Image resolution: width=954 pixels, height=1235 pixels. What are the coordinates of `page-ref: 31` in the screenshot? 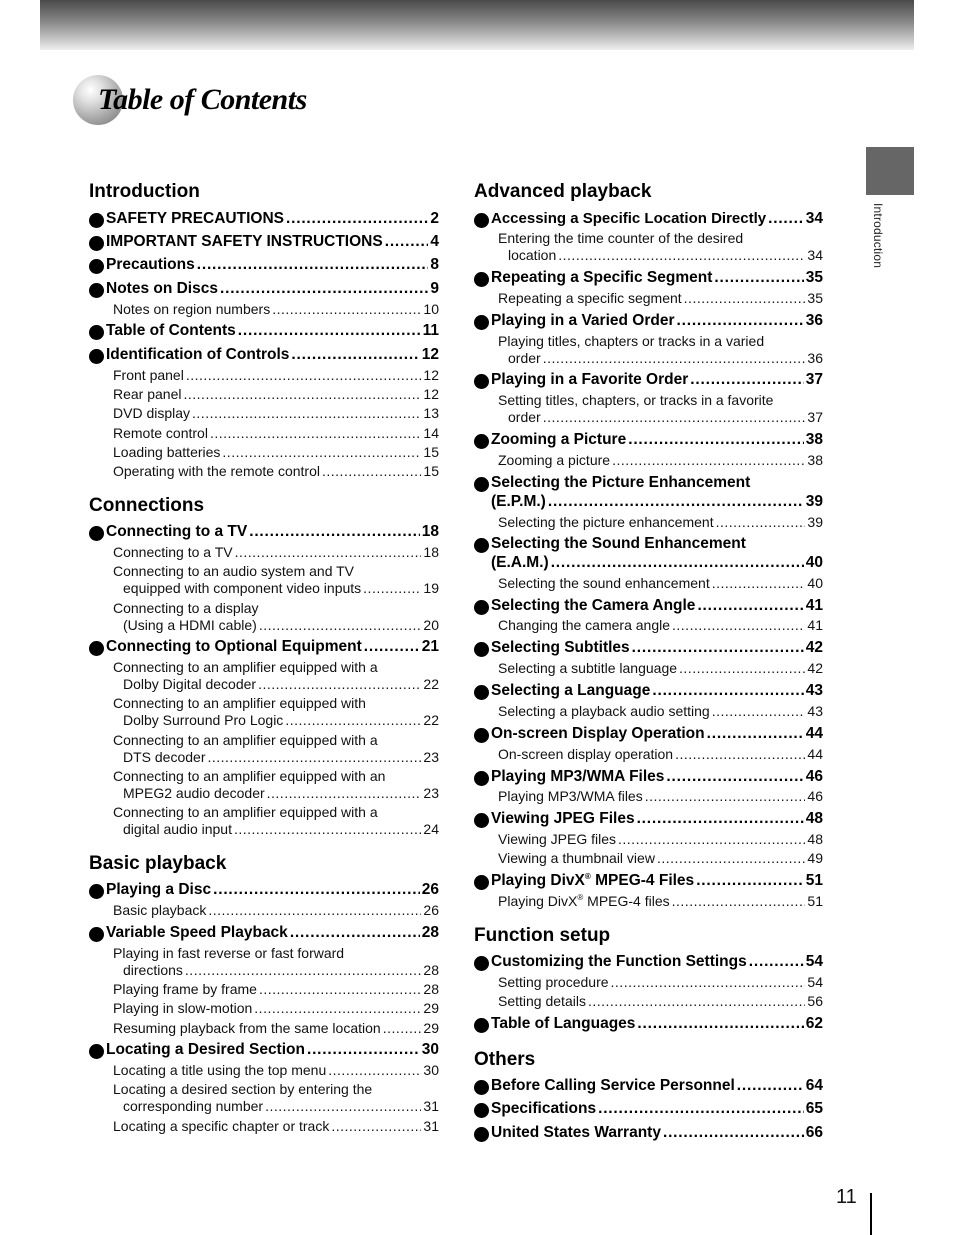 It's located at (431, 1126).